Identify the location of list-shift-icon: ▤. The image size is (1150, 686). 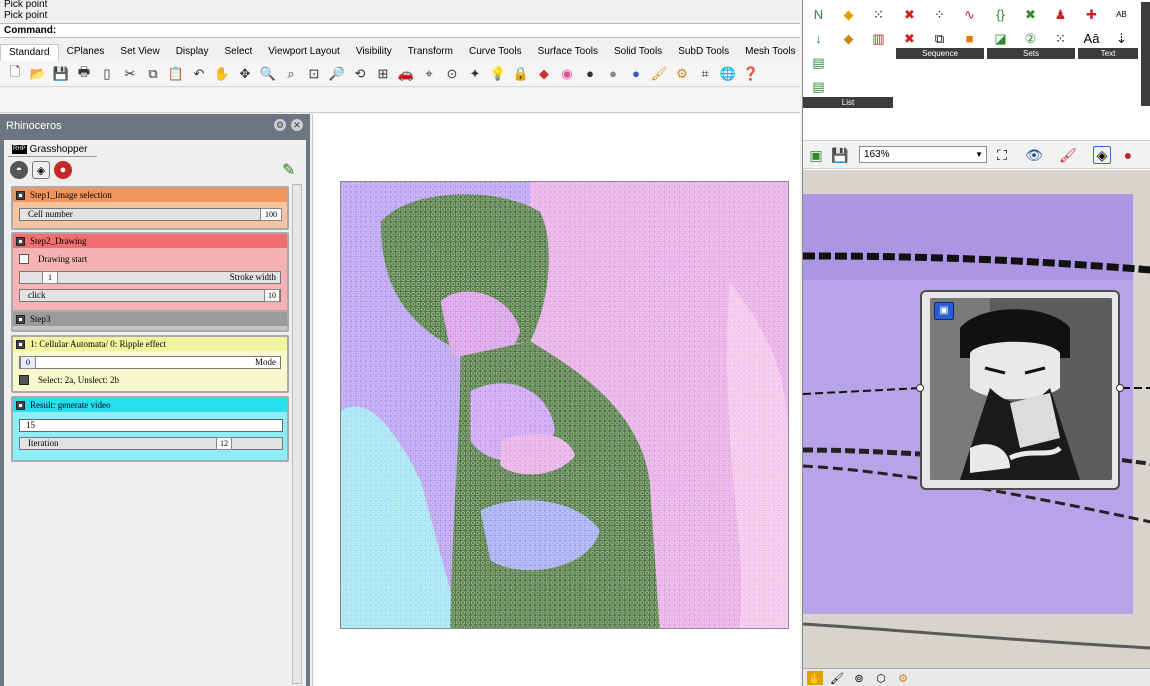
(818, 62).